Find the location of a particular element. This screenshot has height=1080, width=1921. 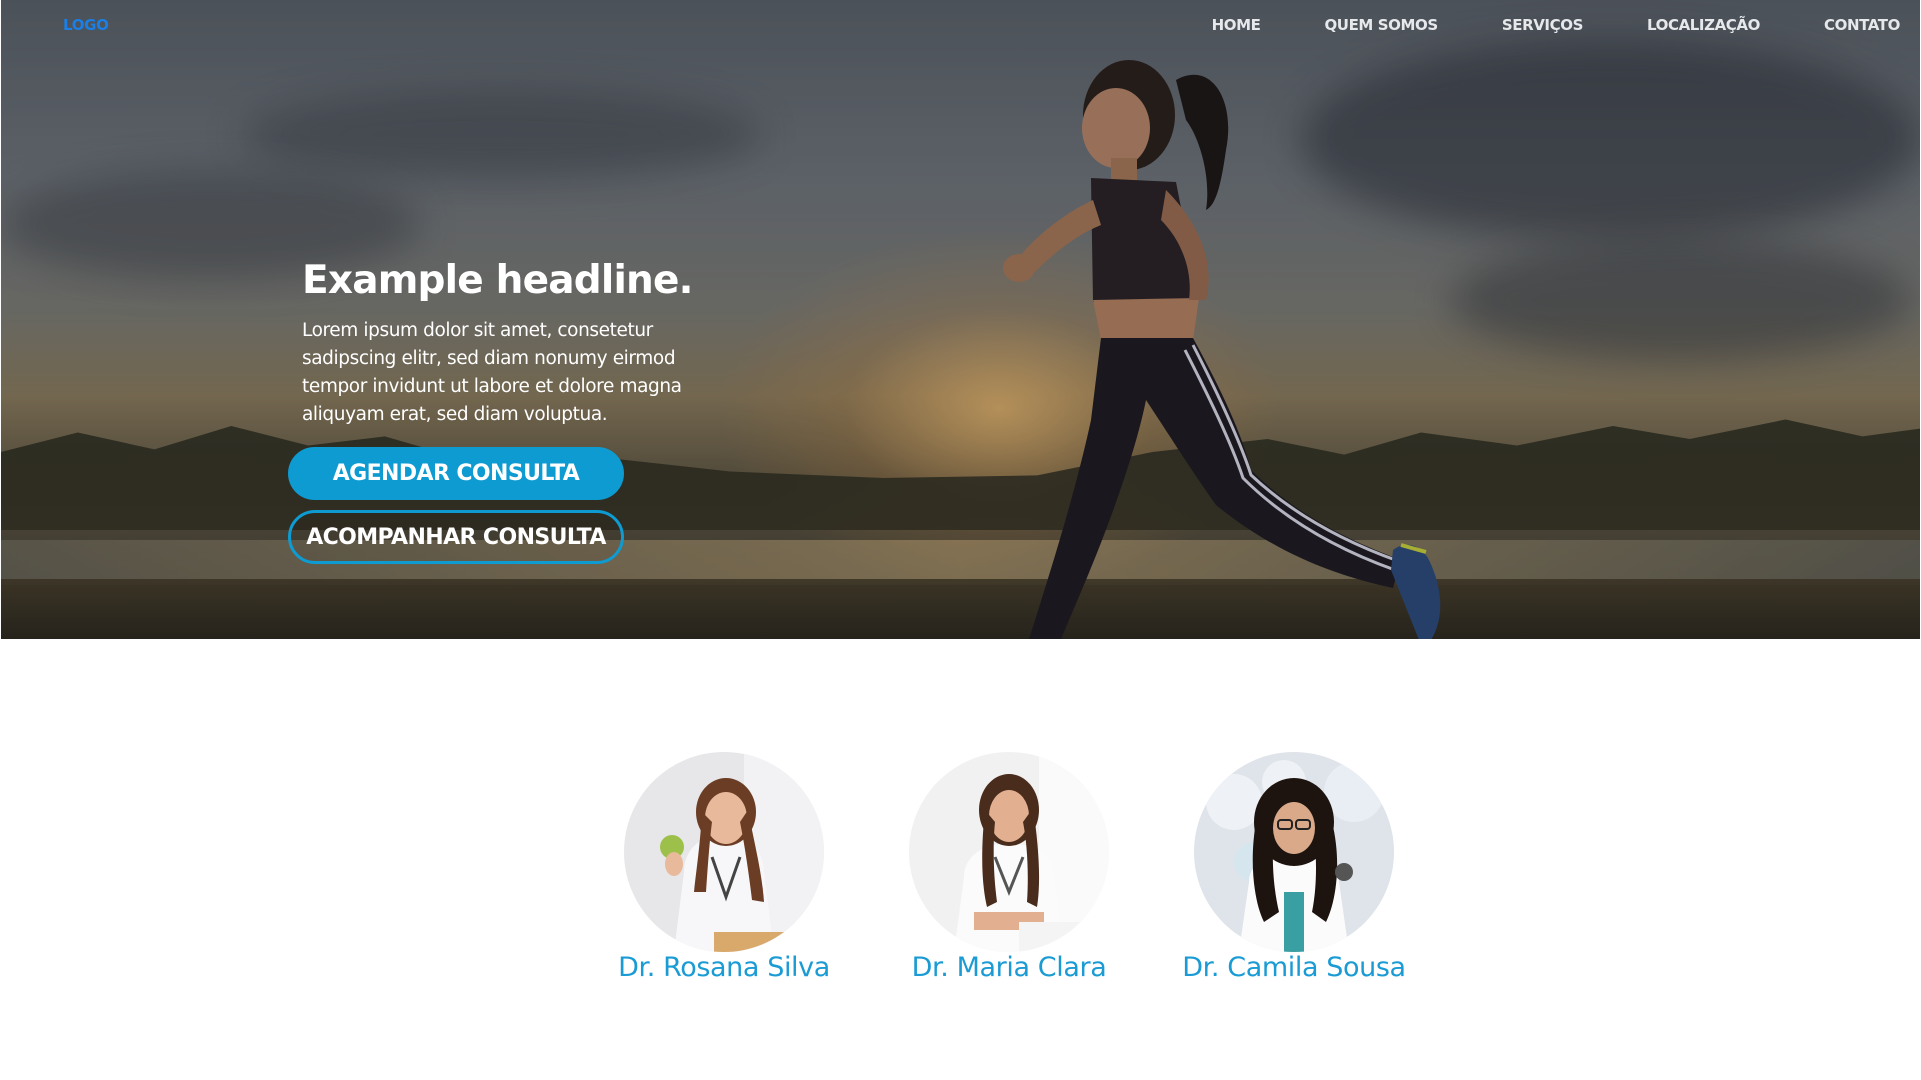

nav-home: HOME is located at coordinates (1236, 25).